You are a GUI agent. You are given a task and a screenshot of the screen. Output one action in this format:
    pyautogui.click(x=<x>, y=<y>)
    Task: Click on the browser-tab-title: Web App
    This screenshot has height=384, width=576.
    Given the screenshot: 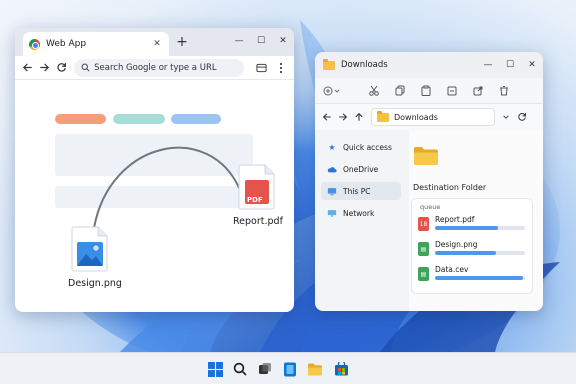 What is the action you would take?
    pyautogui.click(x=66, y=44)
    